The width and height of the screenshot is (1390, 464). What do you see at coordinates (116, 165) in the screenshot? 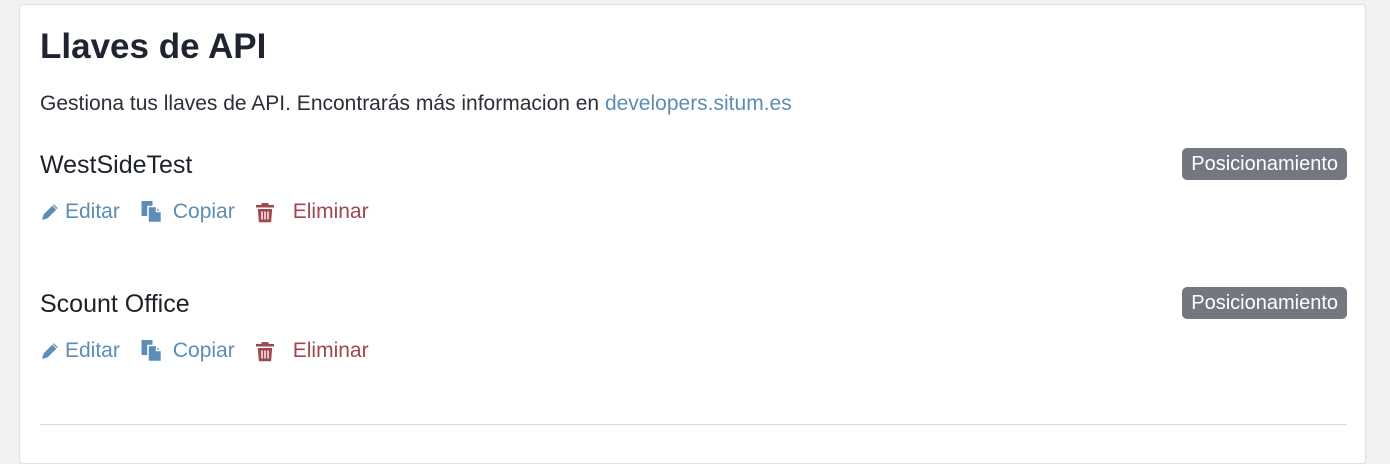
I see `api-key-name: WestSideTest` at bounding box center [116, 165].